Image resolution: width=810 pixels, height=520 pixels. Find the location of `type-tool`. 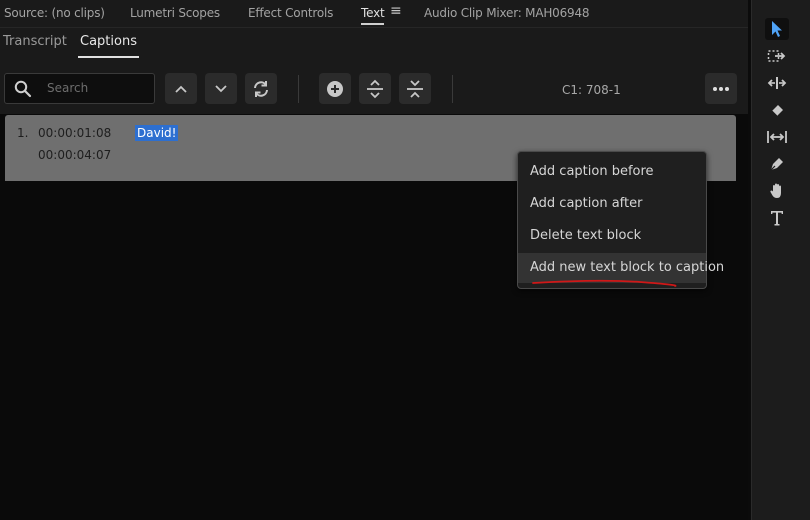

type-tool is located at coordinates (777, 218).